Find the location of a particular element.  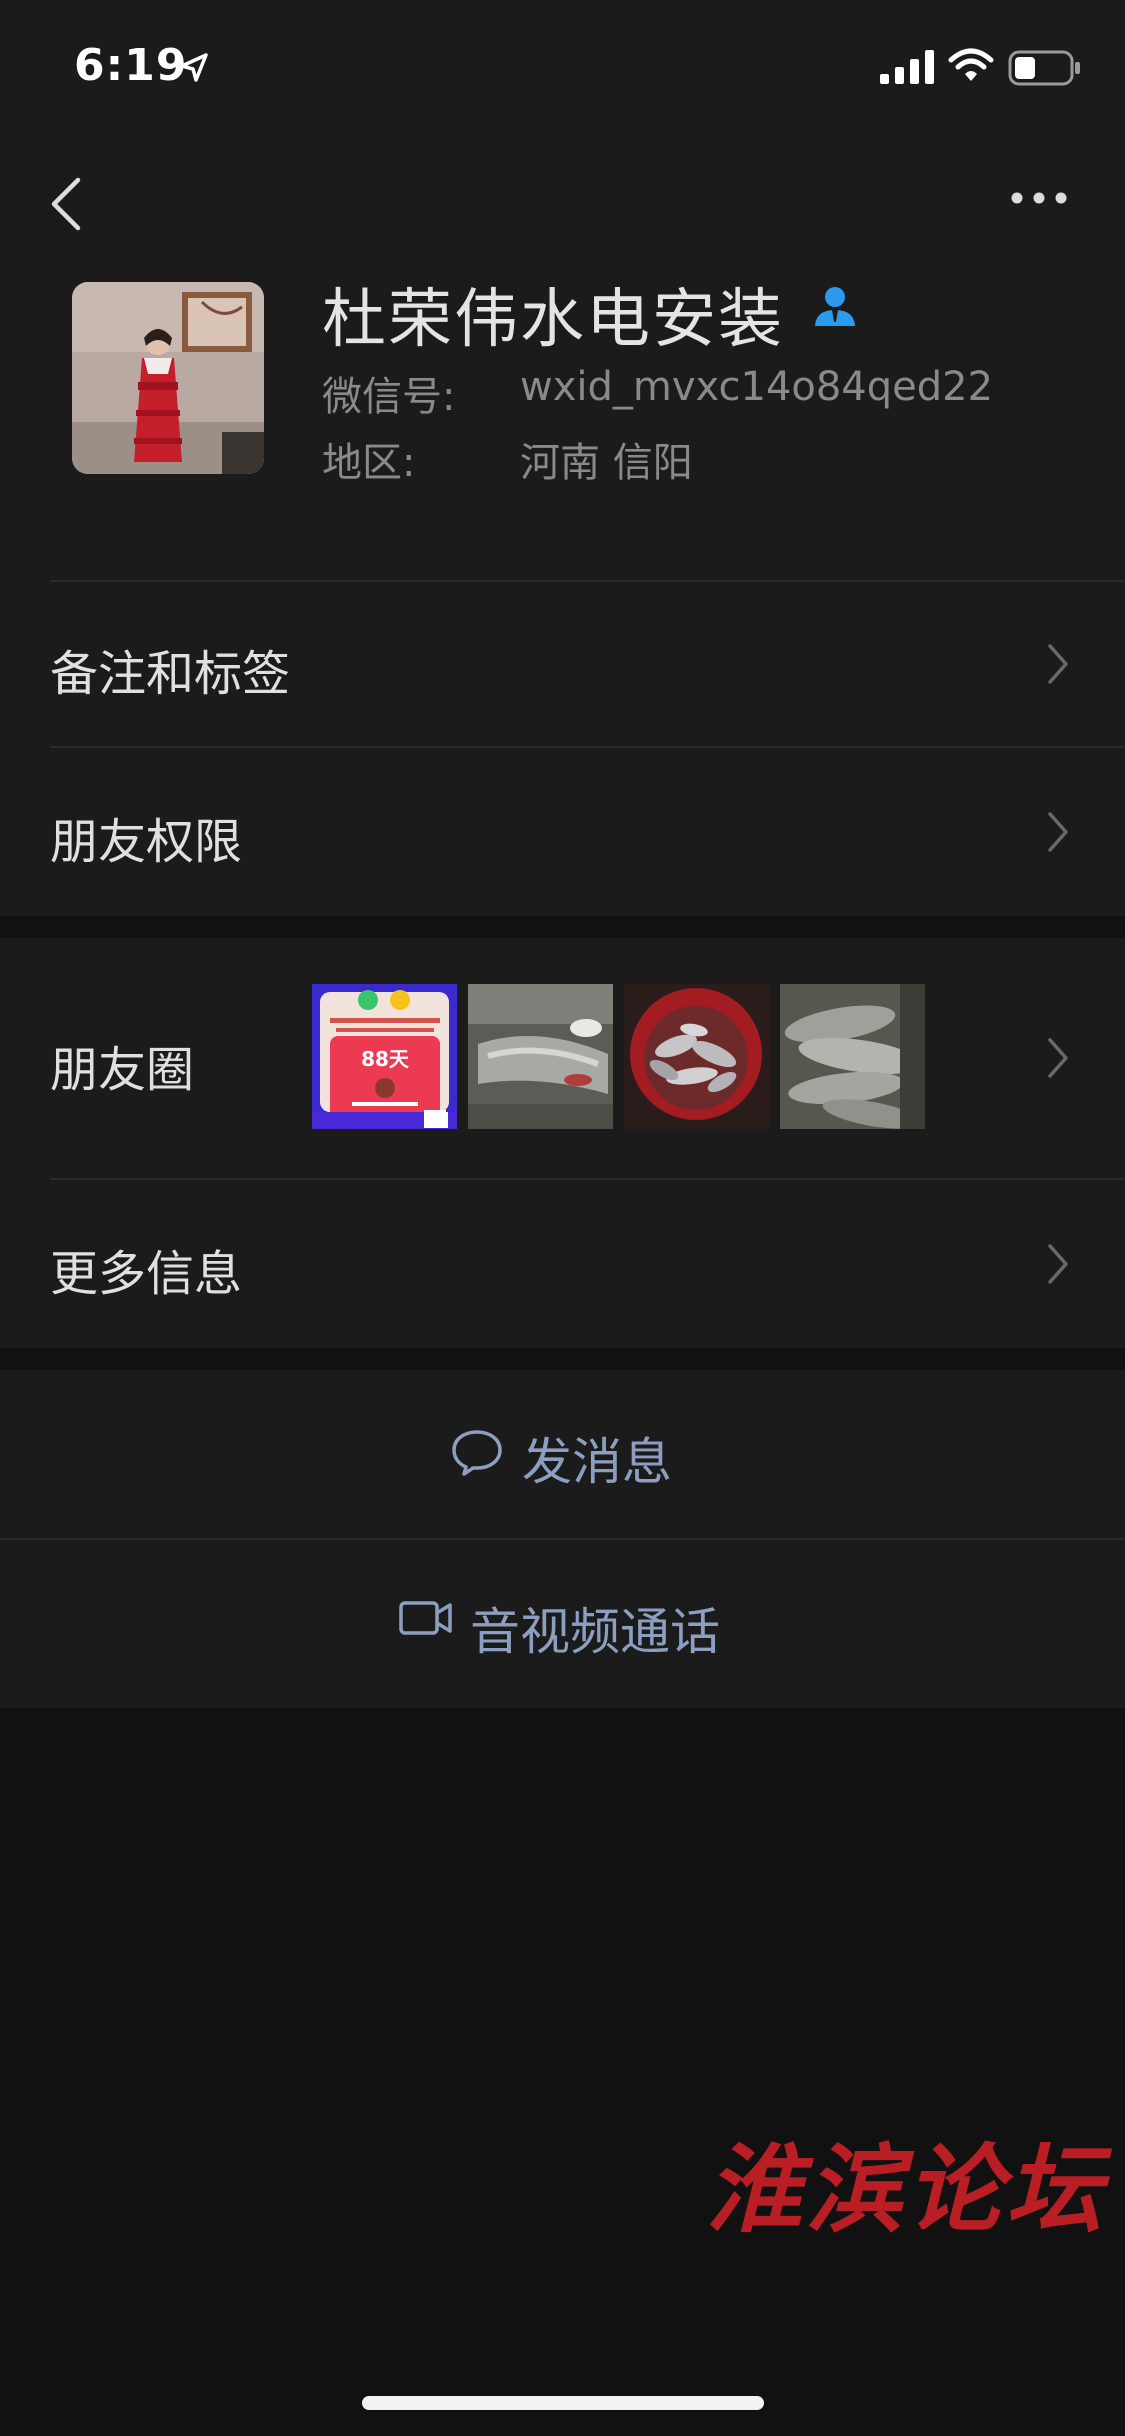

wifi-icon is located at coordinates (971, 68).